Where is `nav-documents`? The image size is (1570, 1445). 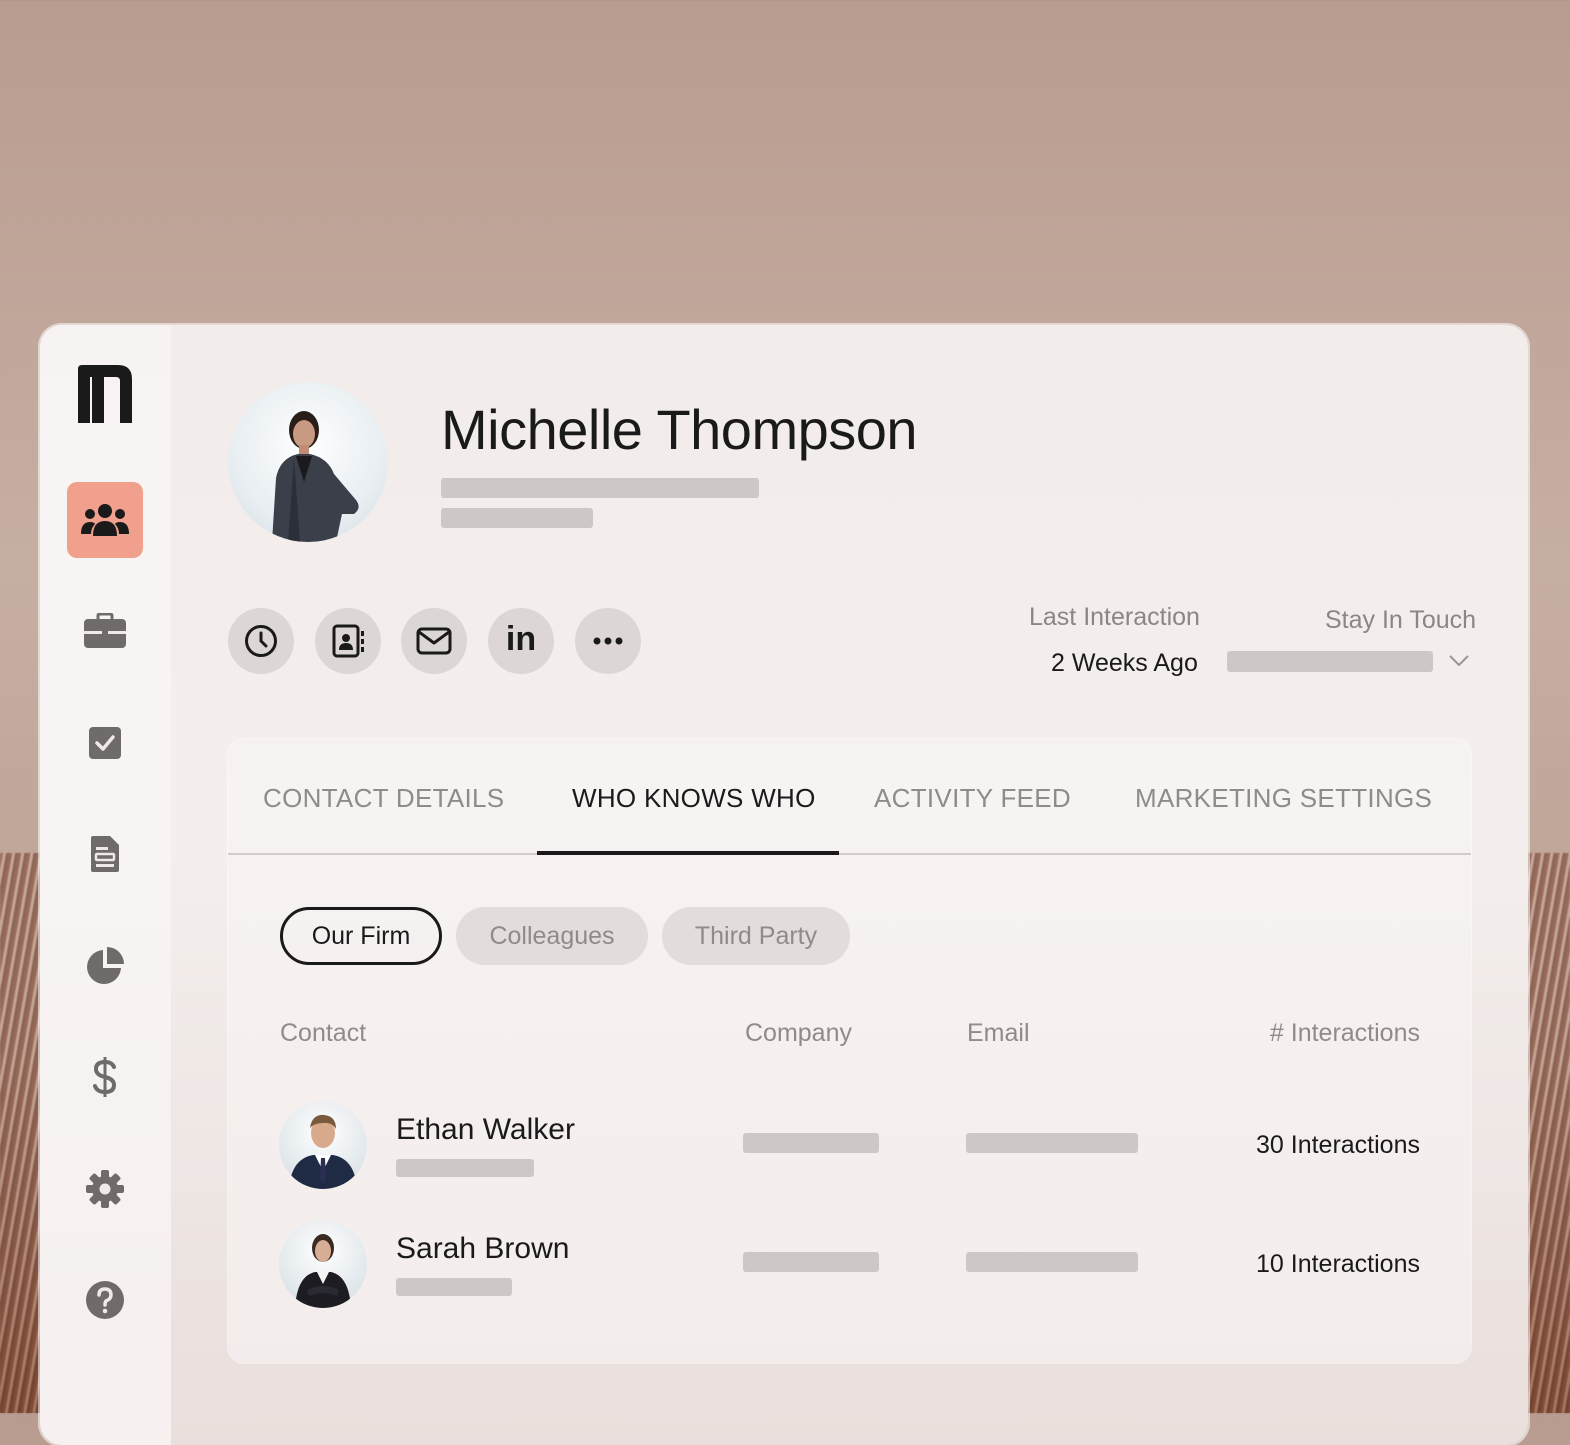
nav-documents is located at coordinates (105, 854).